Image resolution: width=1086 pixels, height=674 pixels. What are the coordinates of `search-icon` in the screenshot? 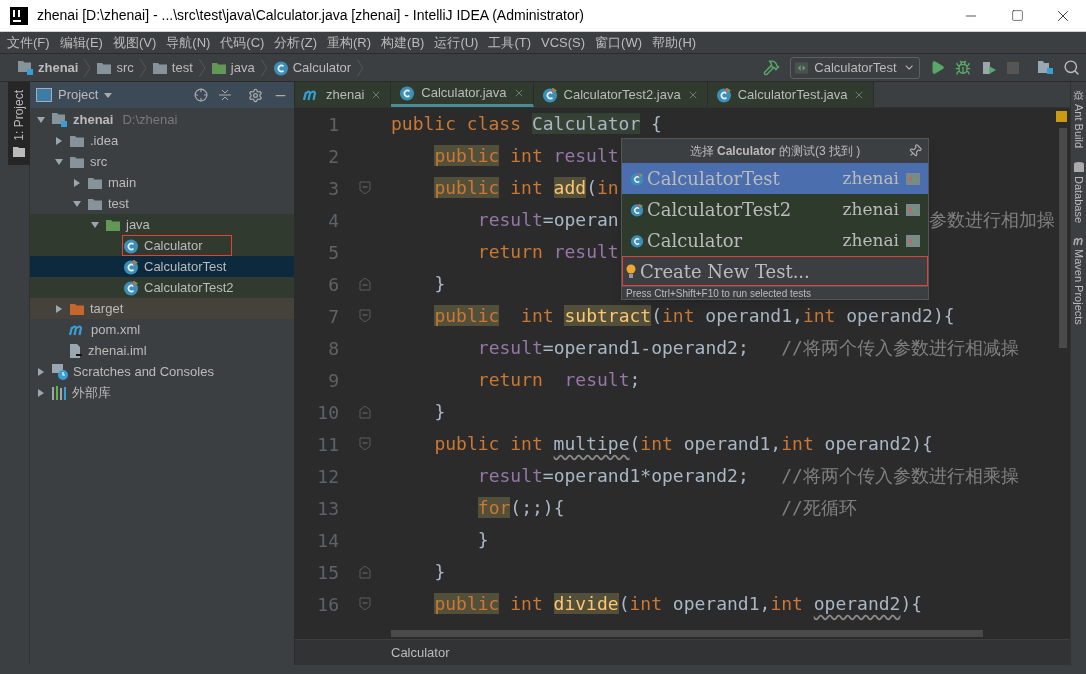 It's located at (1071, 67).